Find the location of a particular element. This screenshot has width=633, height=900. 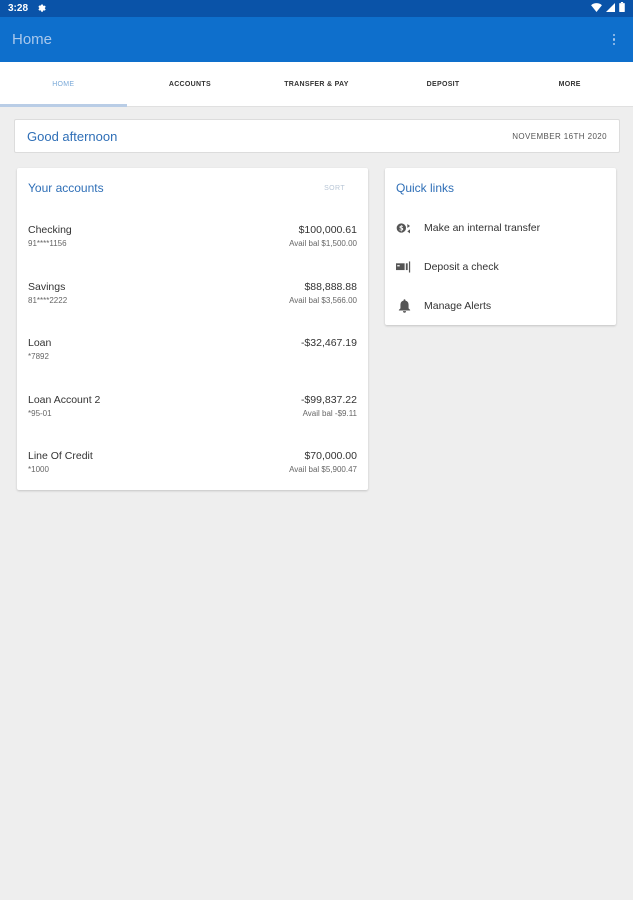

tab-transfer-pay: TRANSFER & PAY is located at coordinates (316, 84).